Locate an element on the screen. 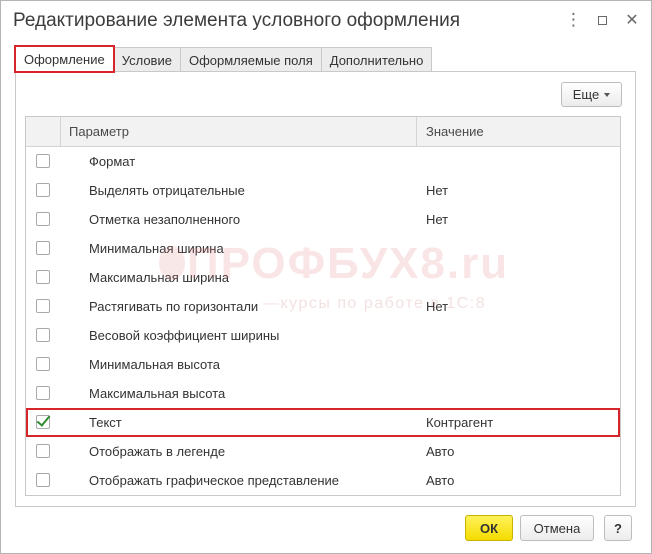  table-row: Отображать графическое представление Авто is located at coordinates (323, 480).